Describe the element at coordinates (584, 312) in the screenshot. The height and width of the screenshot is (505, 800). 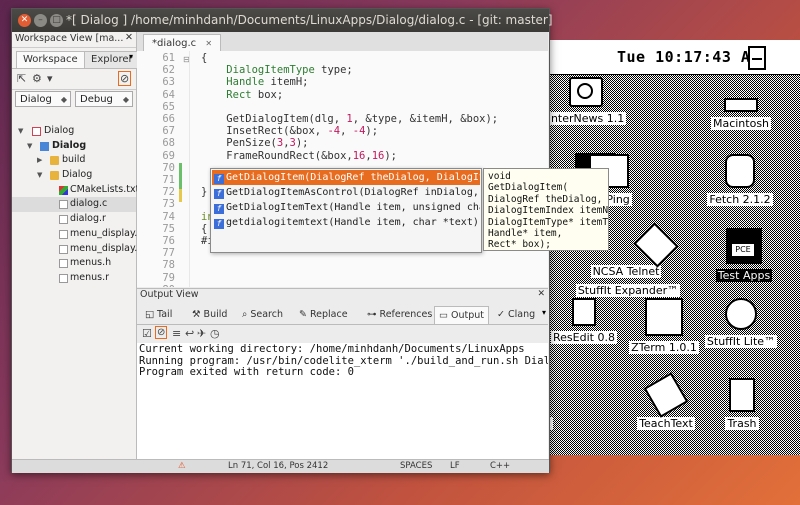
I see `resedit-jackinthebox-icon` at that location.